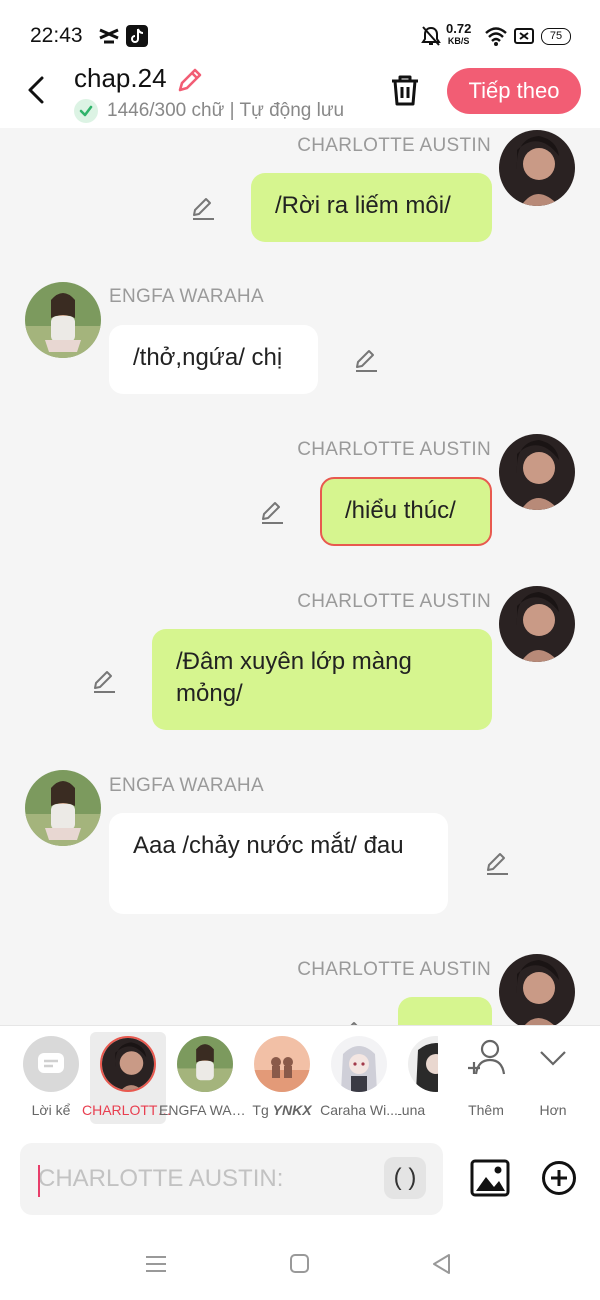 The image size is (600, 1300). I want to click on character-engfa: ENGFA WARAHA, so click(205, 1078).